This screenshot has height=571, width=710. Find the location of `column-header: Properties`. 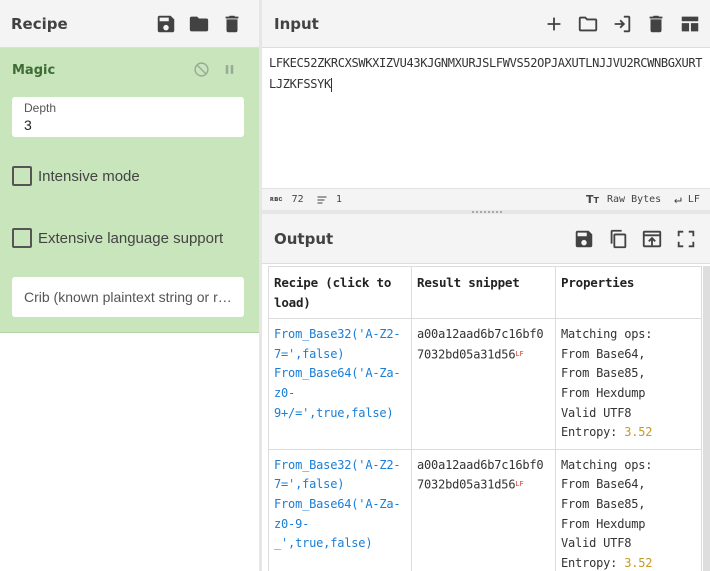

column-header: Properties is located at coordinates (628, 292).